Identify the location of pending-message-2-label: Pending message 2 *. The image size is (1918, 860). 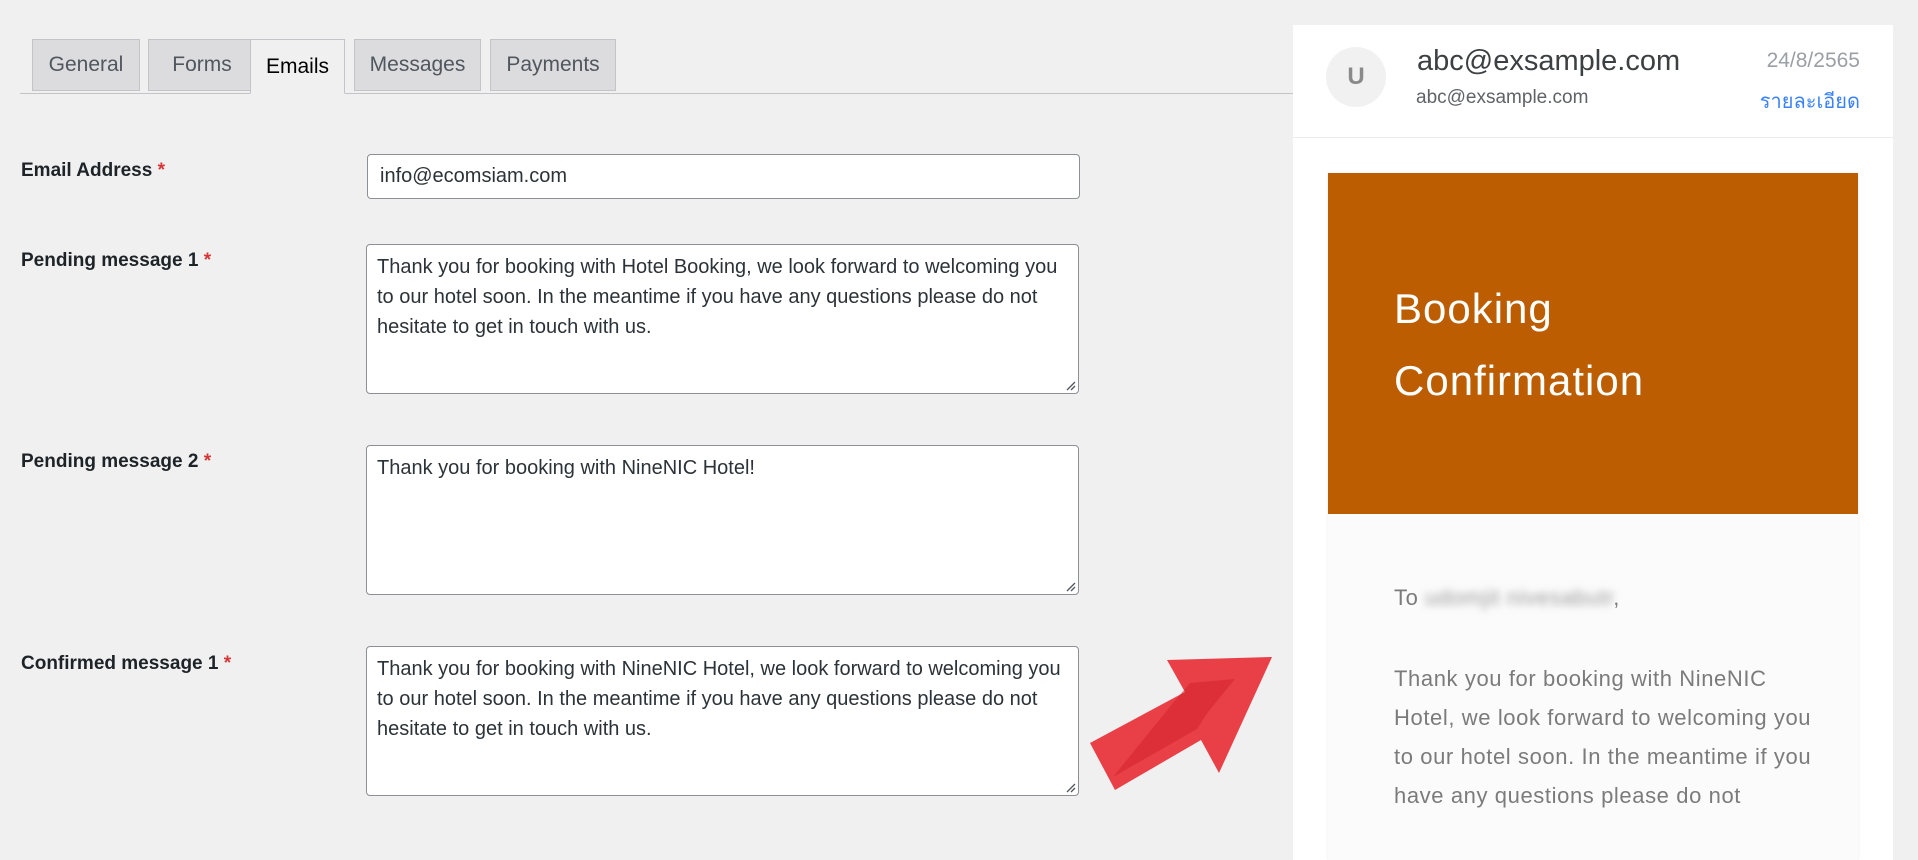
(116, 461).